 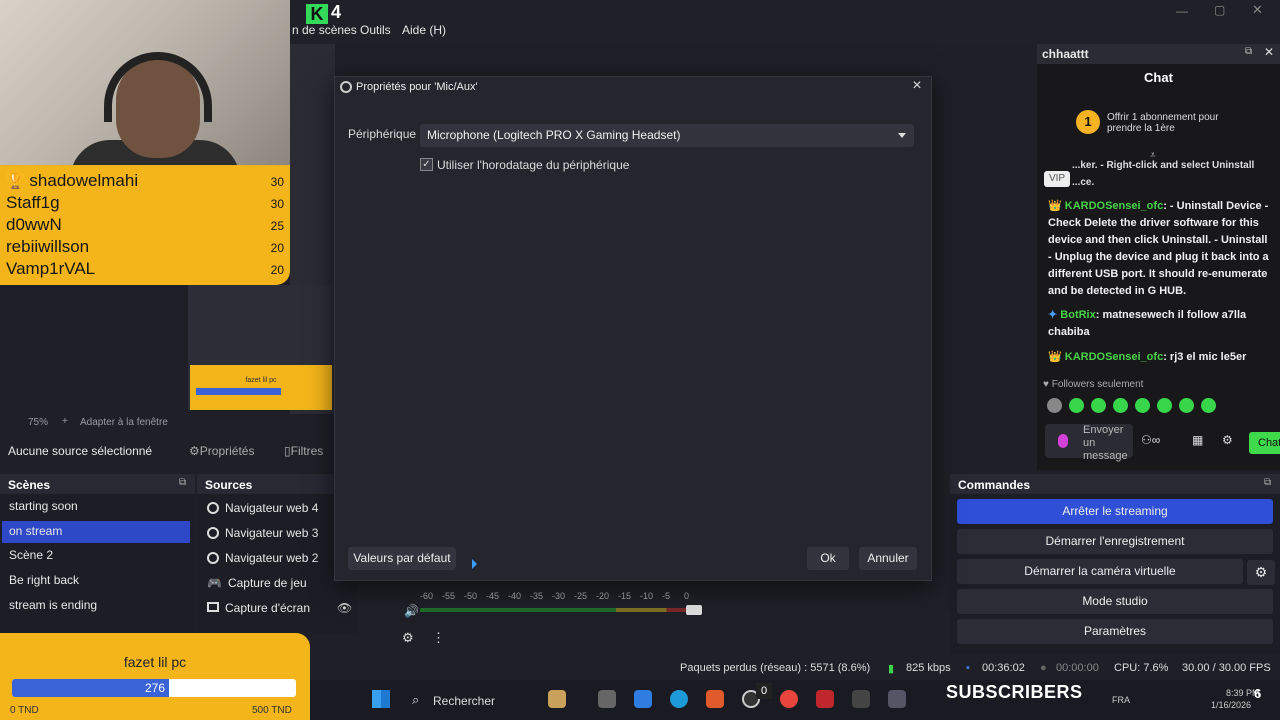 I want to click on minimize-icon: —, so click(x=1182, y=11).